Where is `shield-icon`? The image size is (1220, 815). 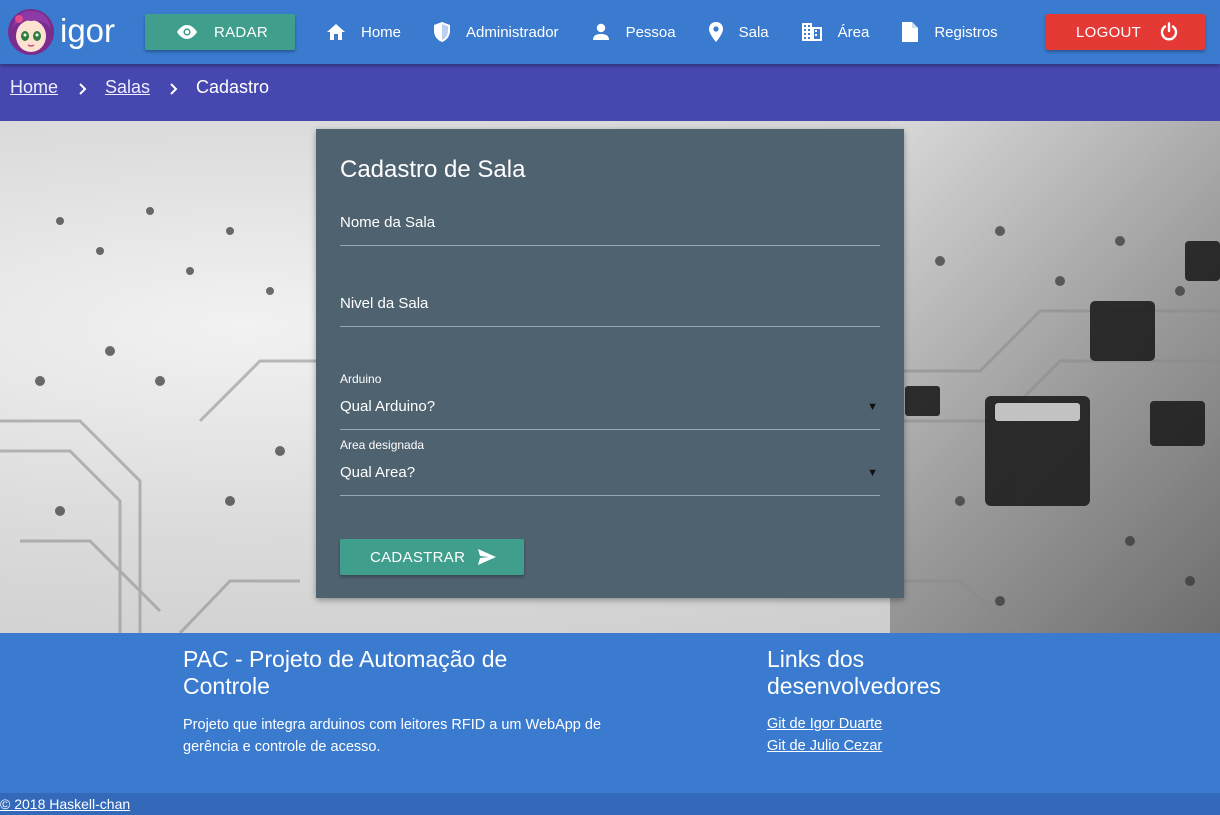 shield-icon is located at coordinates (442, 32).